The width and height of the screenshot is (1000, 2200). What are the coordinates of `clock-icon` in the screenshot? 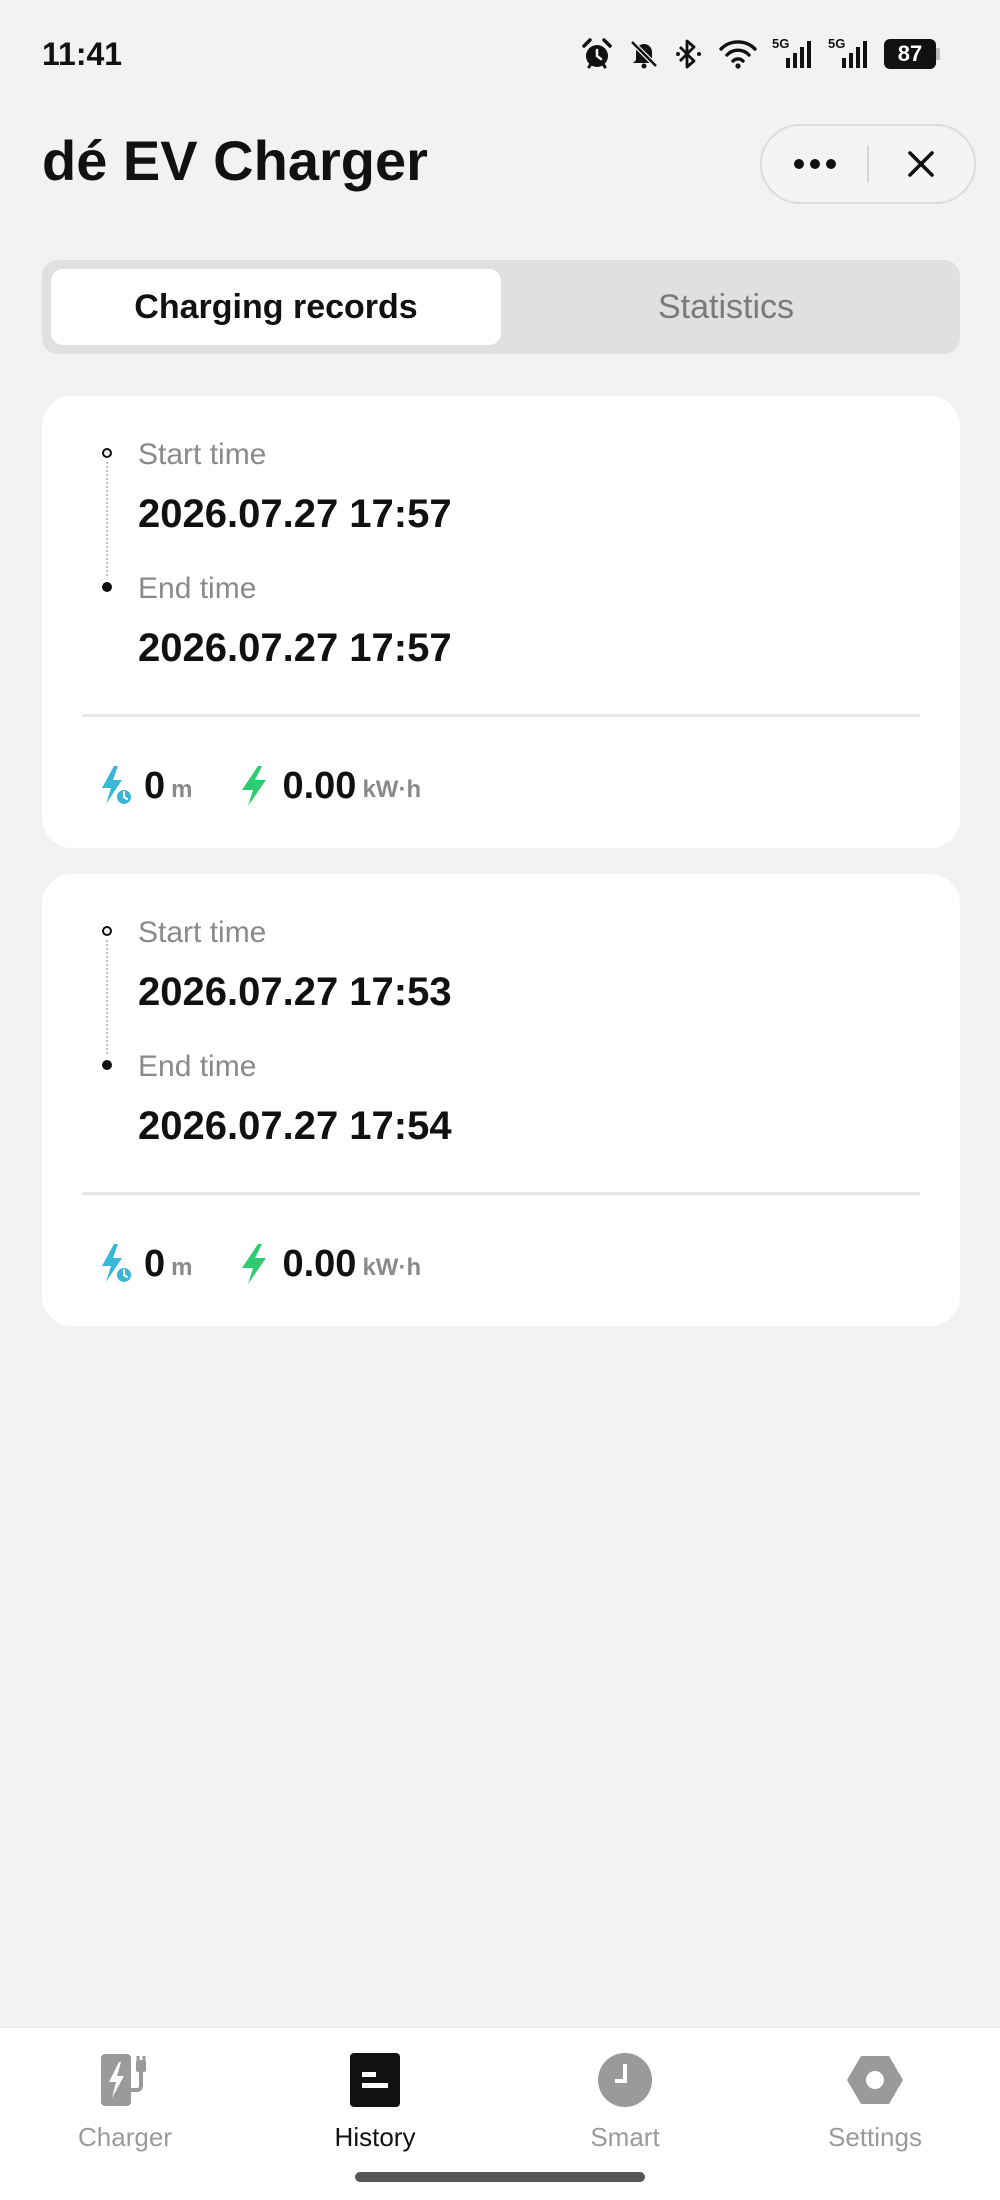 It's located at (625, 2080).